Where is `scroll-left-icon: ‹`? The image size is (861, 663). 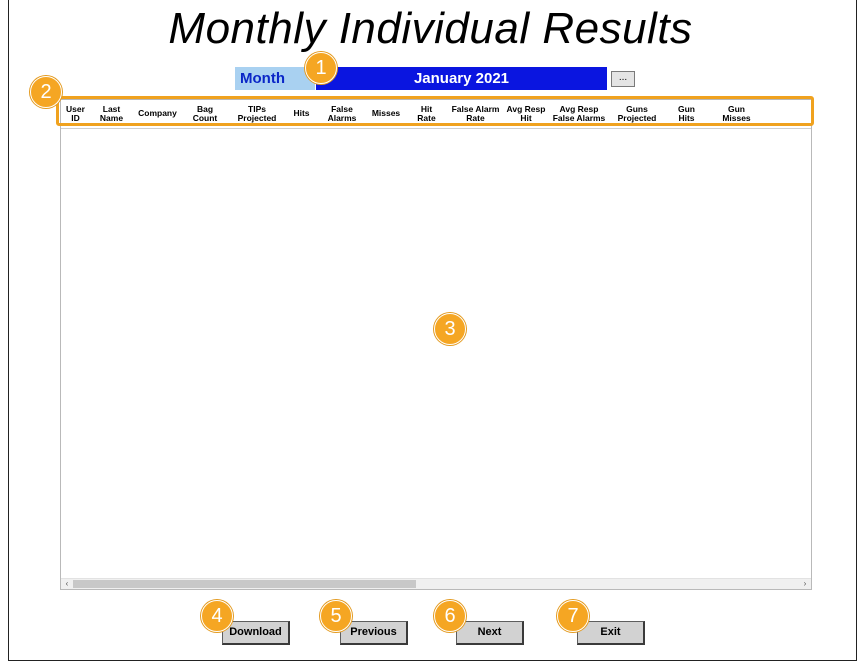
scroll-left-icon: ‹ is located at coordinates (67, 584).